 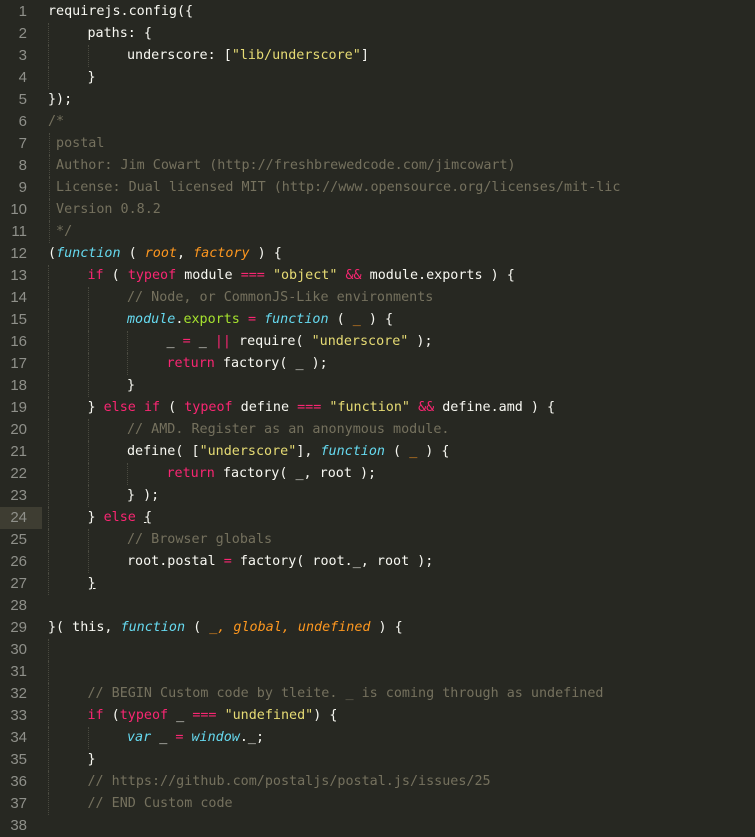 I want to click on code-line: 16 _ = _ || require( "underscore" );, so click(x=377, y=342).